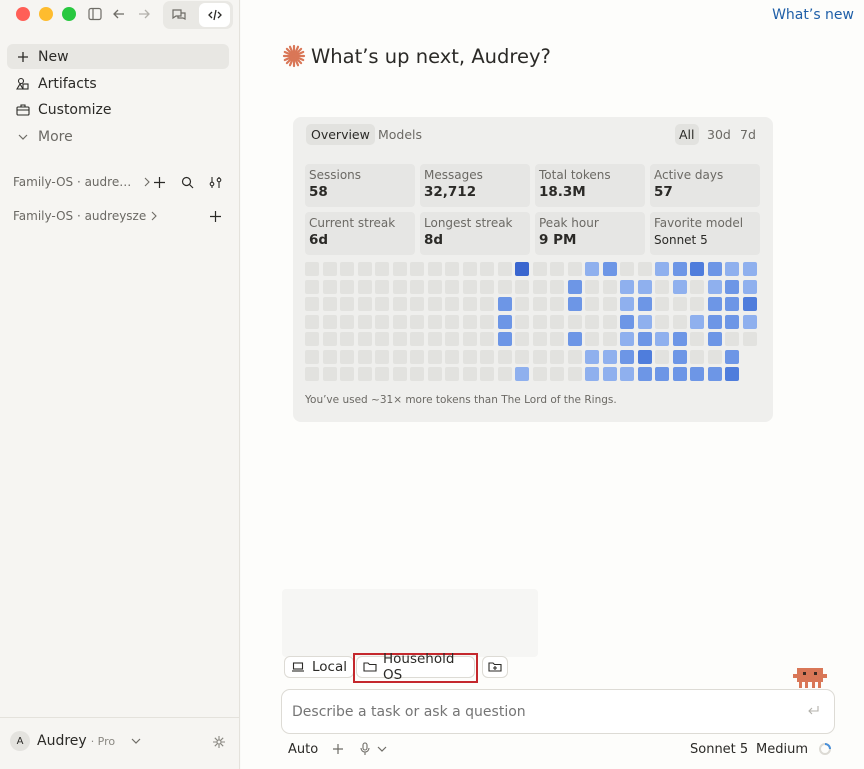 This screenshot has width=864, height=769. What do you see at coordinates (69, 14) in the screenshot?
I see `zoom-window-button` at bounding box center [69, 14].